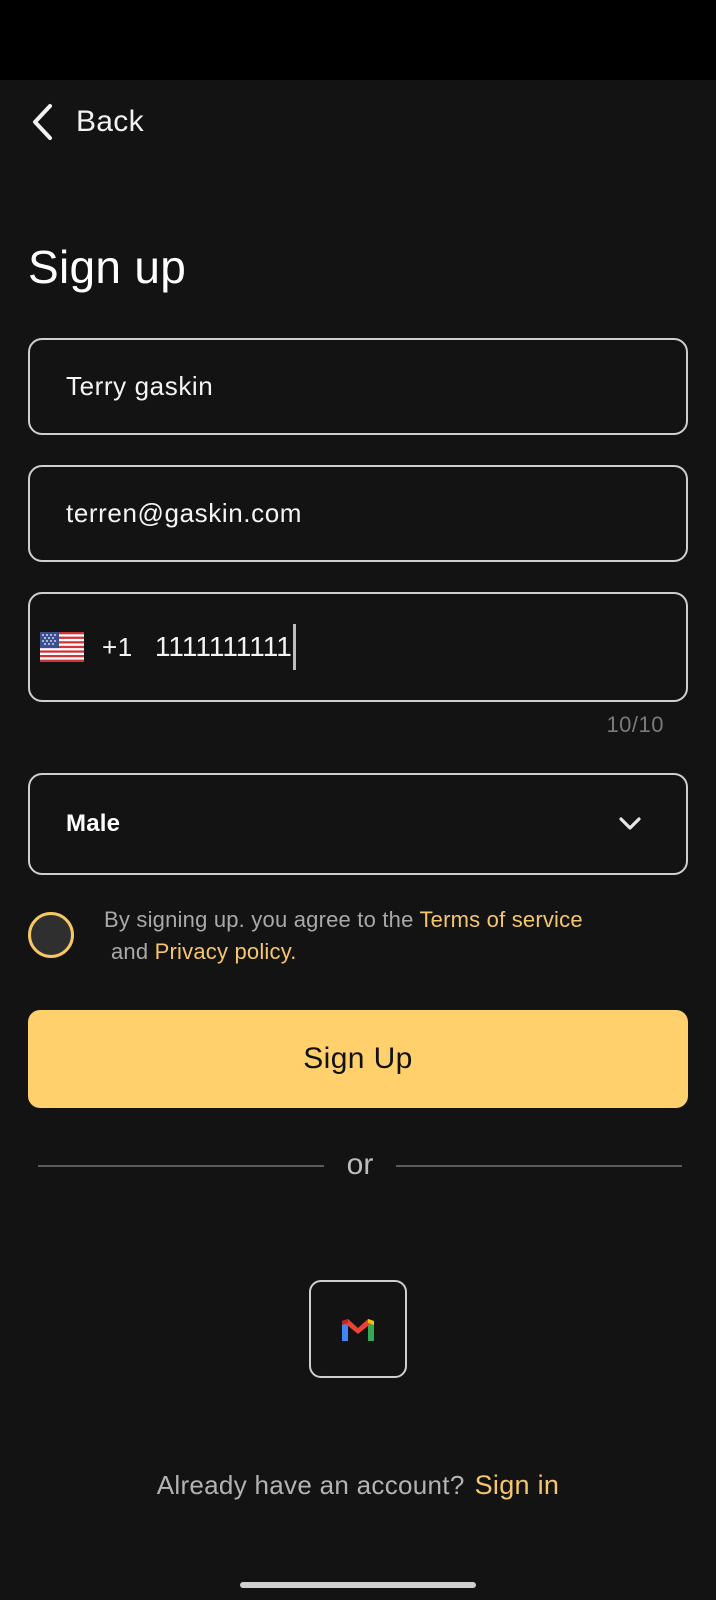 This screenshot has width=716, height=1600. I want to click on footer-prompt-text: Already have an account?, so click(310, 1485).